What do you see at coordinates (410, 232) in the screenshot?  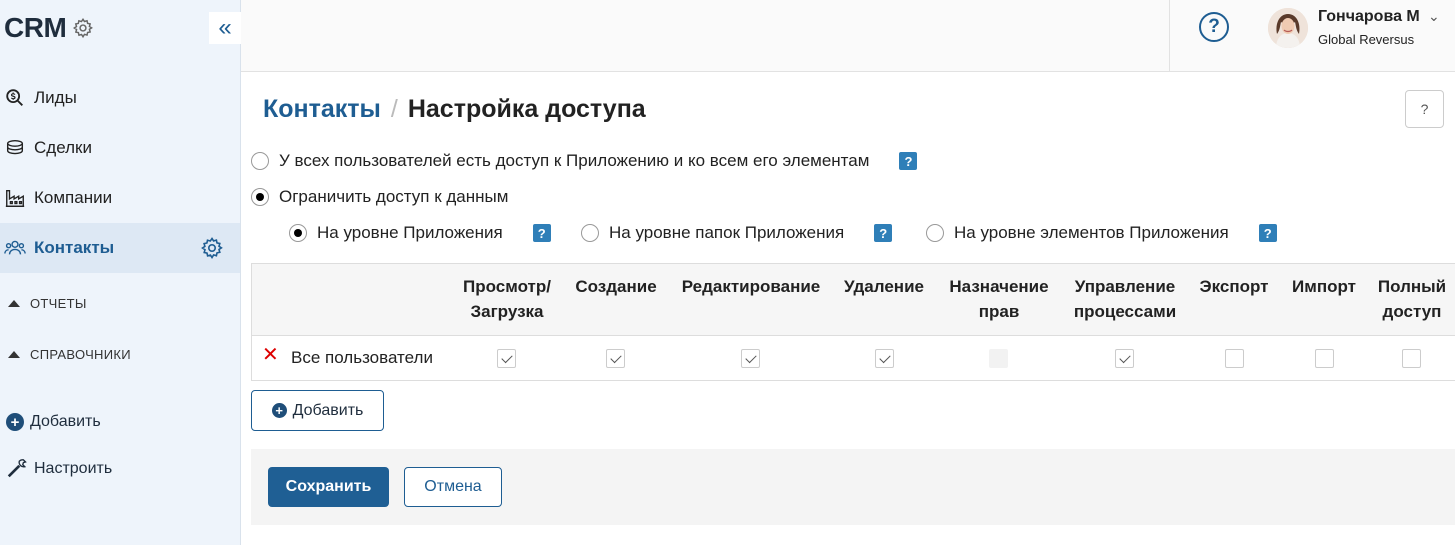 I see `level-option-app-label: На уровне Приложения` at bounding box center [410, 232].